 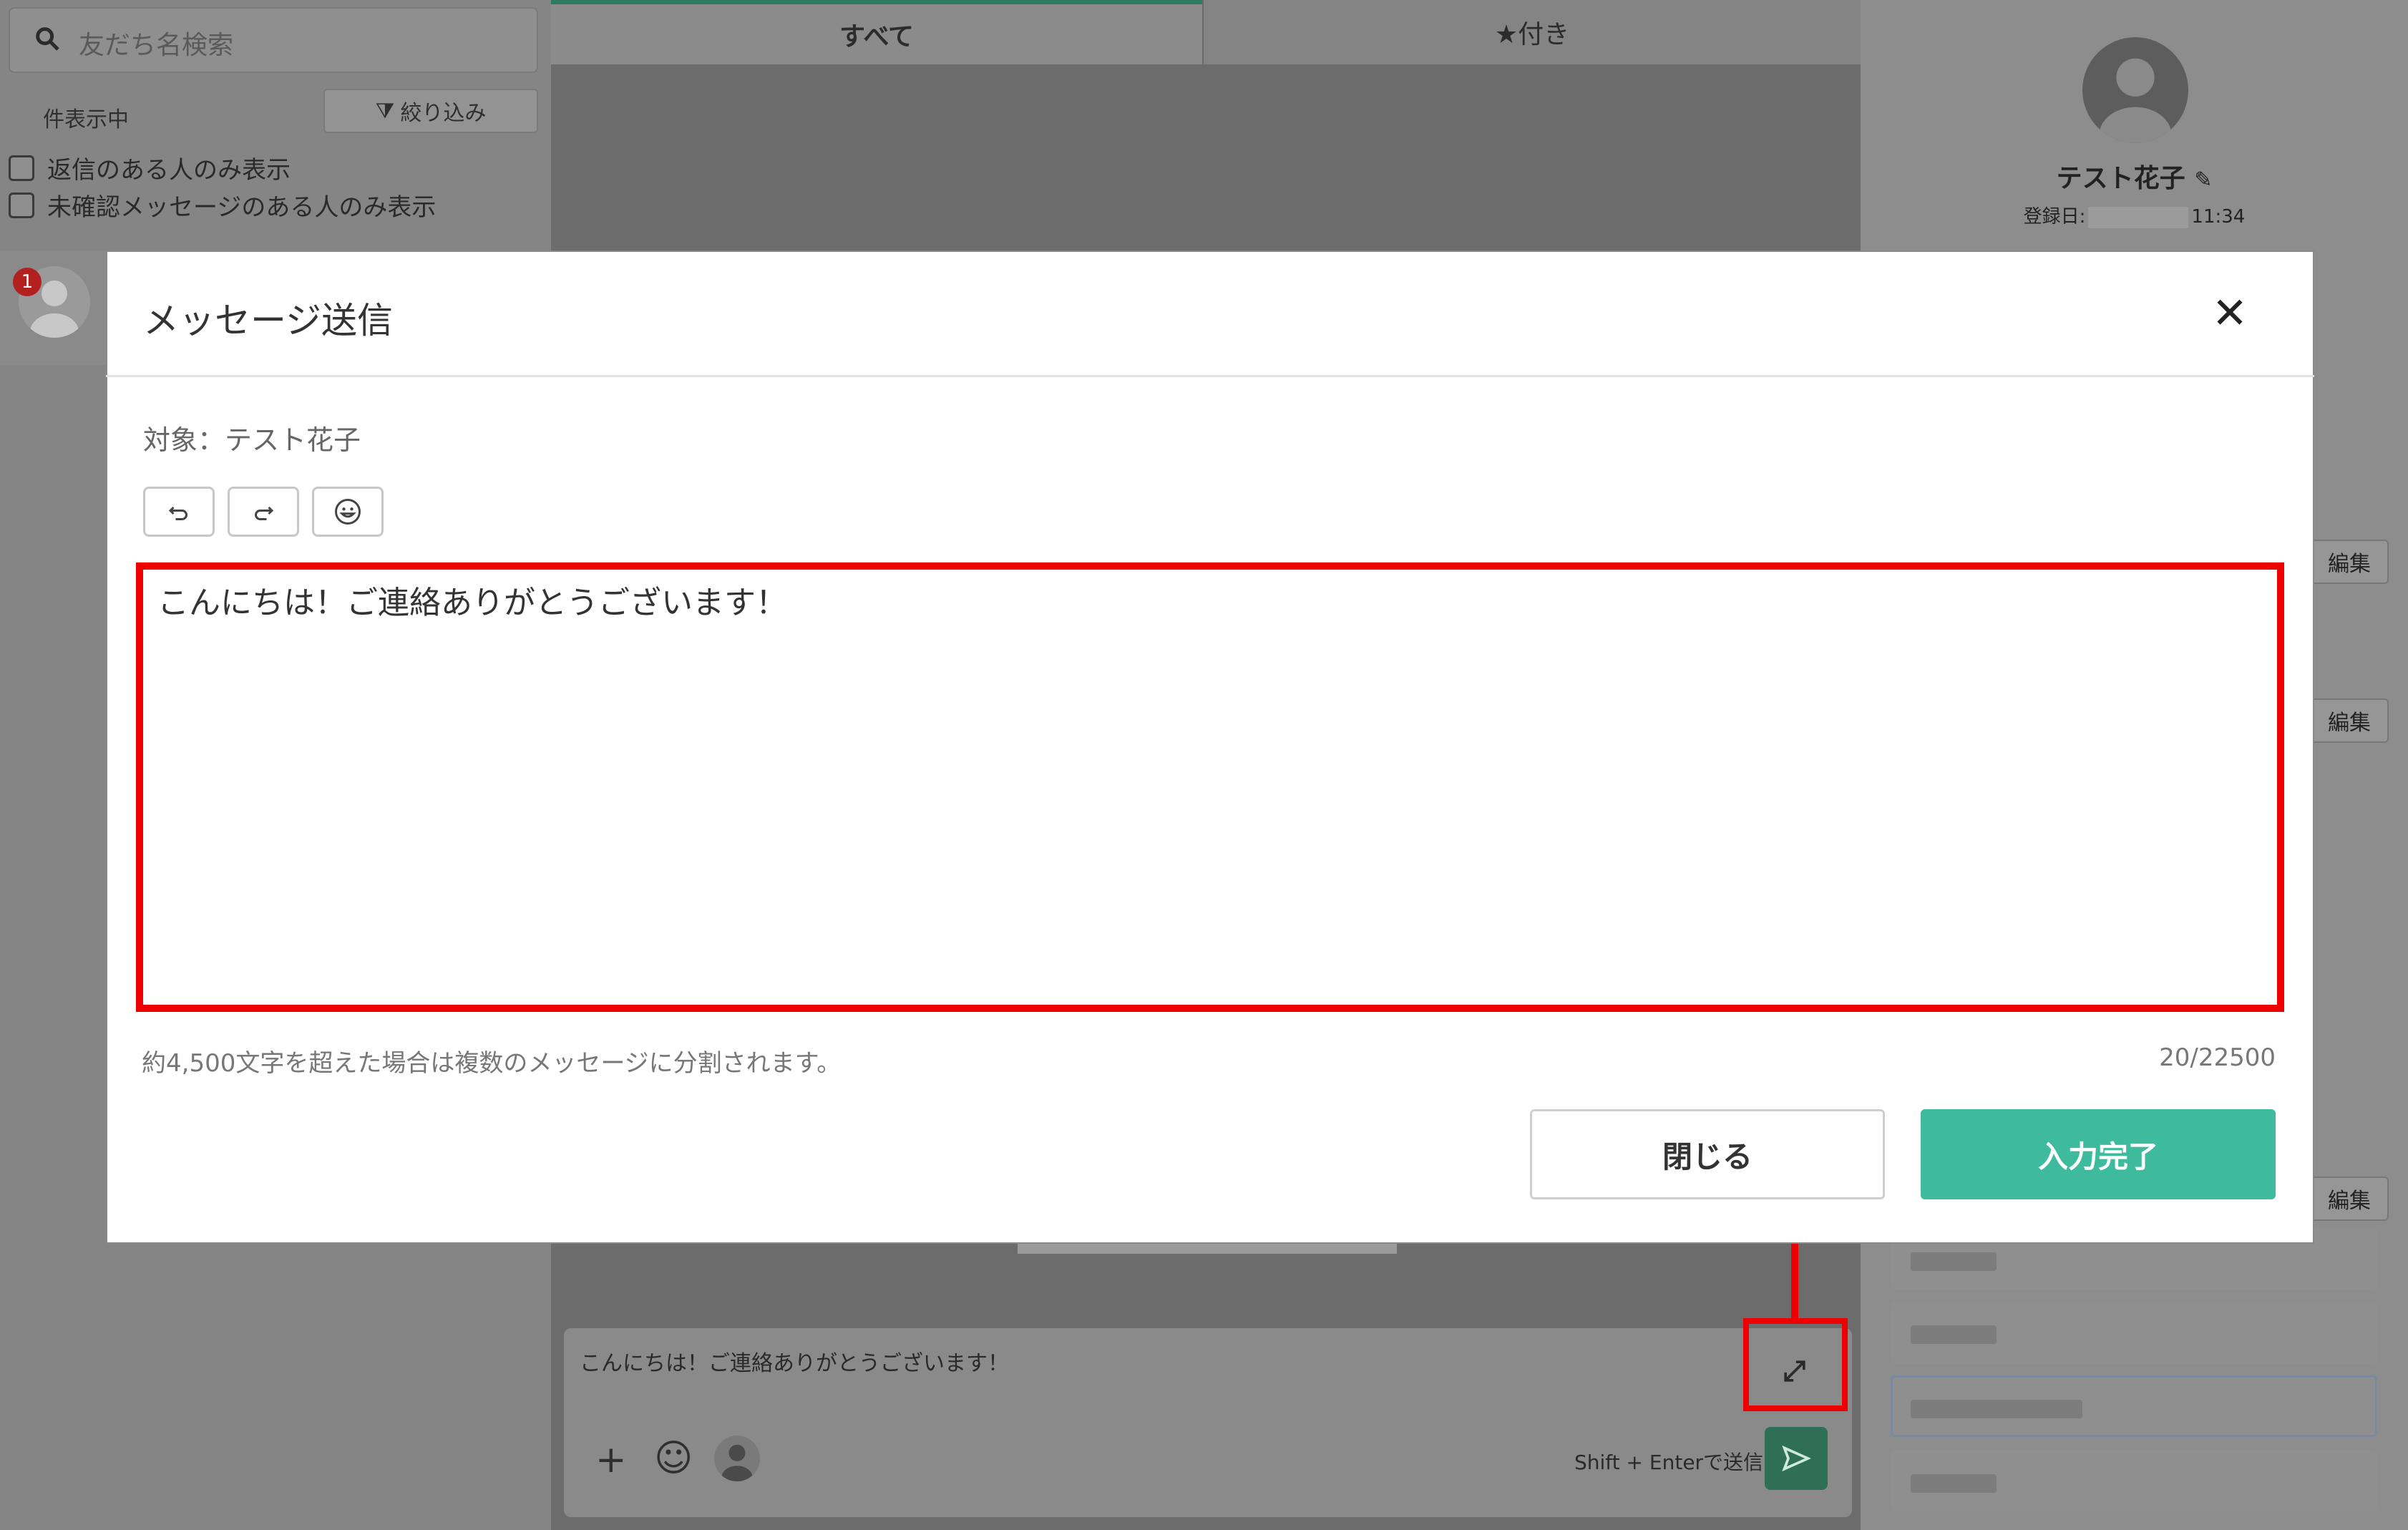 I want to click on profile-name-text: テスト花子, so click(x=2120, y=178).